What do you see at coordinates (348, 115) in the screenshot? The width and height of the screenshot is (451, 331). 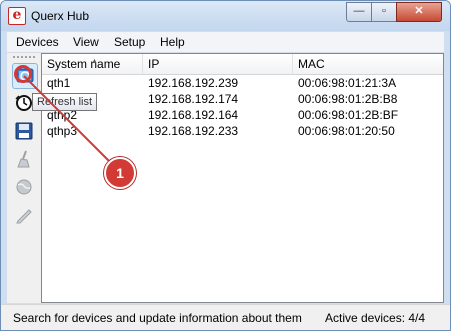 I see `cell-mac: 00:06:98:01:2B:BF` at bounding box center [348, 115].